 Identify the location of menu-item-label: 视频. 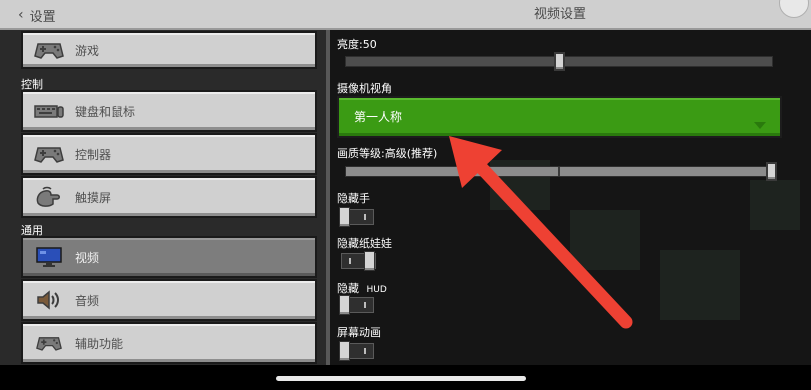
(87, 257).